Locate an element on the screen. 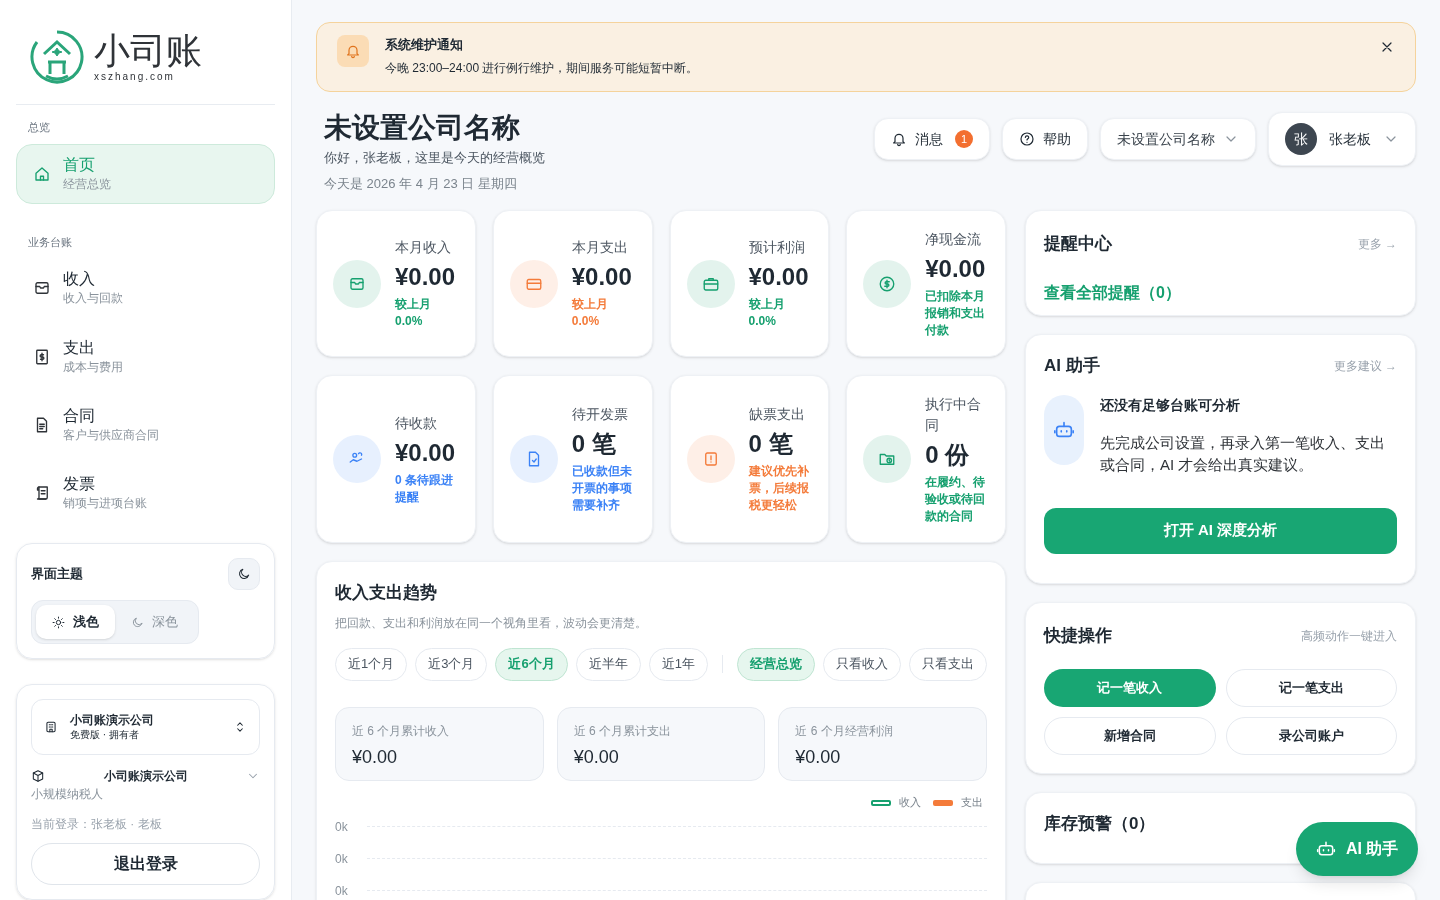  taxpayer-type: 小规模纳税人 is located at coordinates (67, 794).